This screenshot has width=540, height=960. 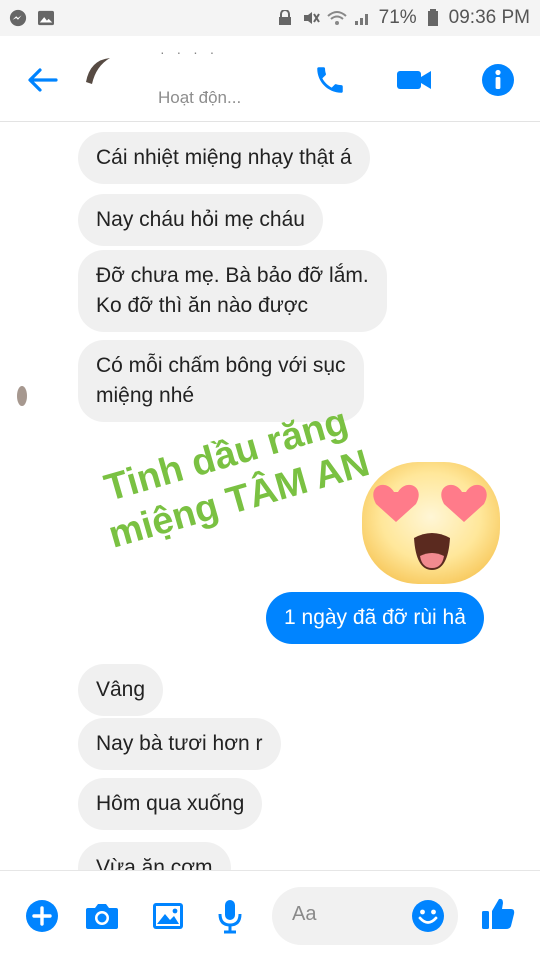 I want to click on emoji-button, so click(x=428, y=916).